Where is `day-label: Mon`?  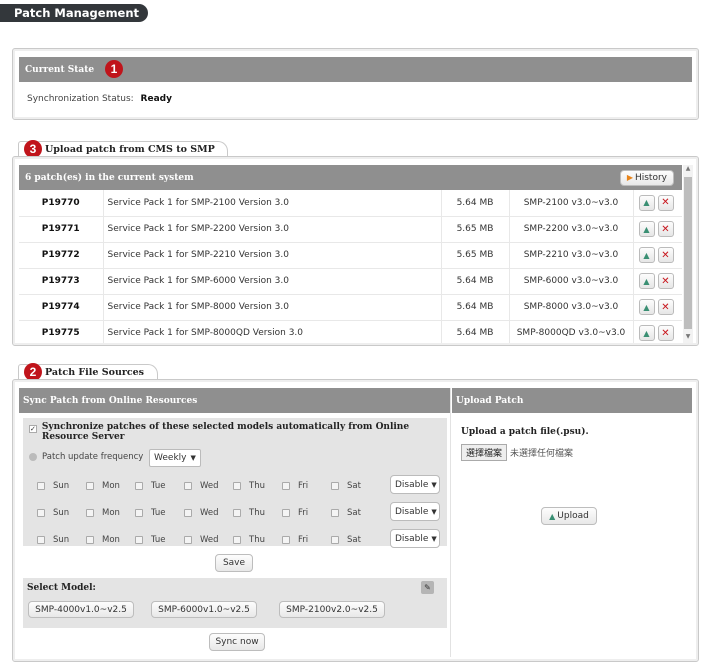 day-label: Mon is located at coordinates (111, 513).